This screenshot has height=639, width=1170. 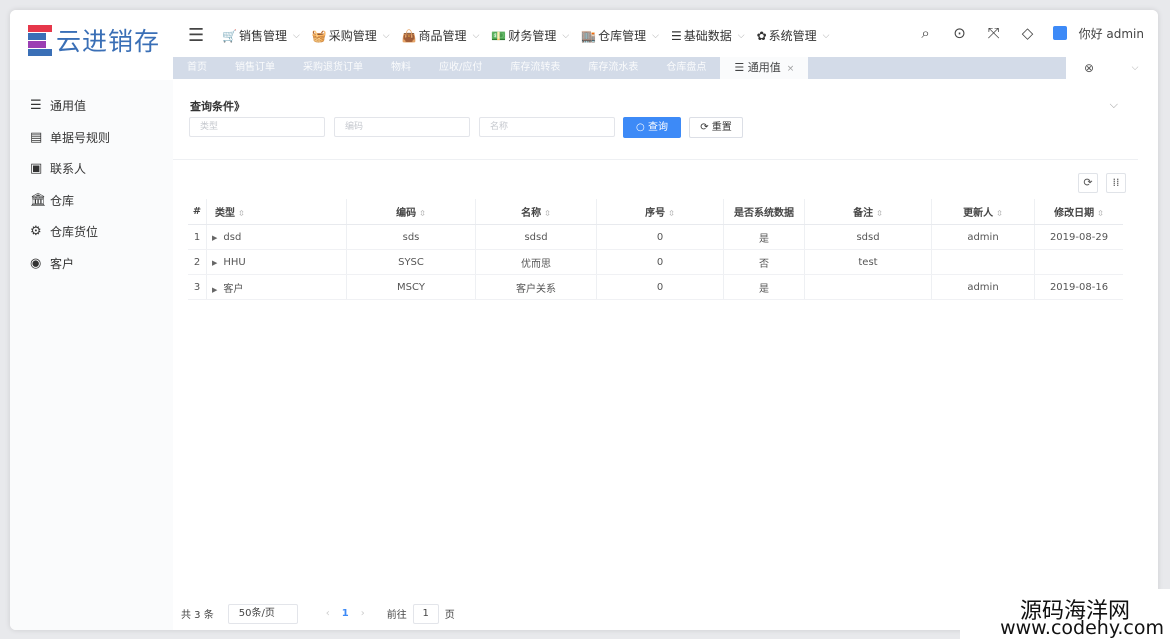 What do you see at coordinates (791, 69) in the screenshot?
I see `close-icon: ×` at bounding box center [791, 69].